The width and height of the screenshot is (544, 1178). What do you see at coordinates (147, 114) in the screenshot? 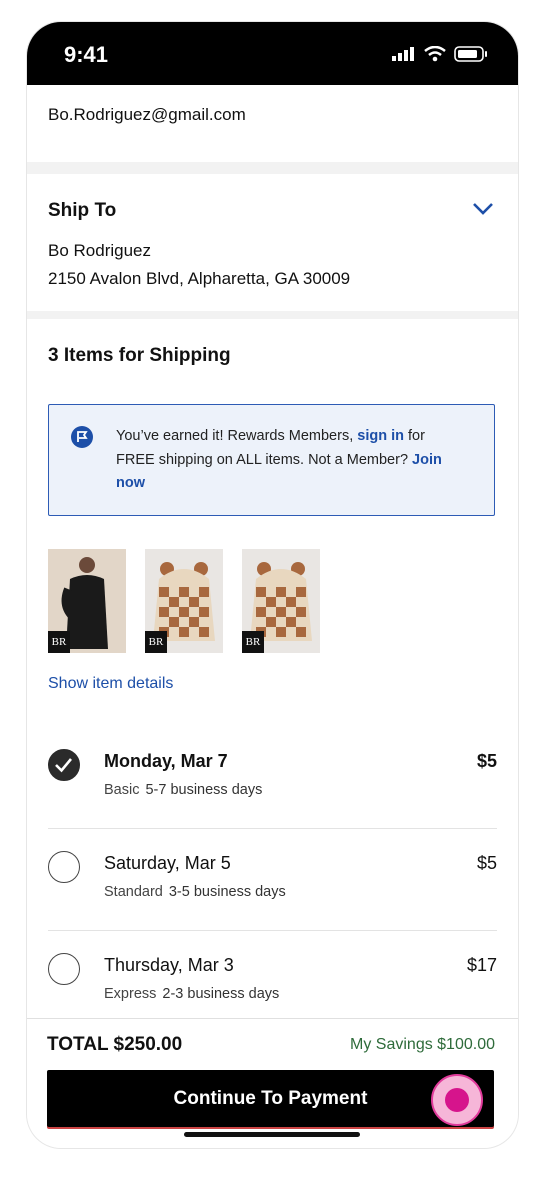
I see `account-email: Bo.Rodriguez@gmail.com` at bounding box center [147, 114].